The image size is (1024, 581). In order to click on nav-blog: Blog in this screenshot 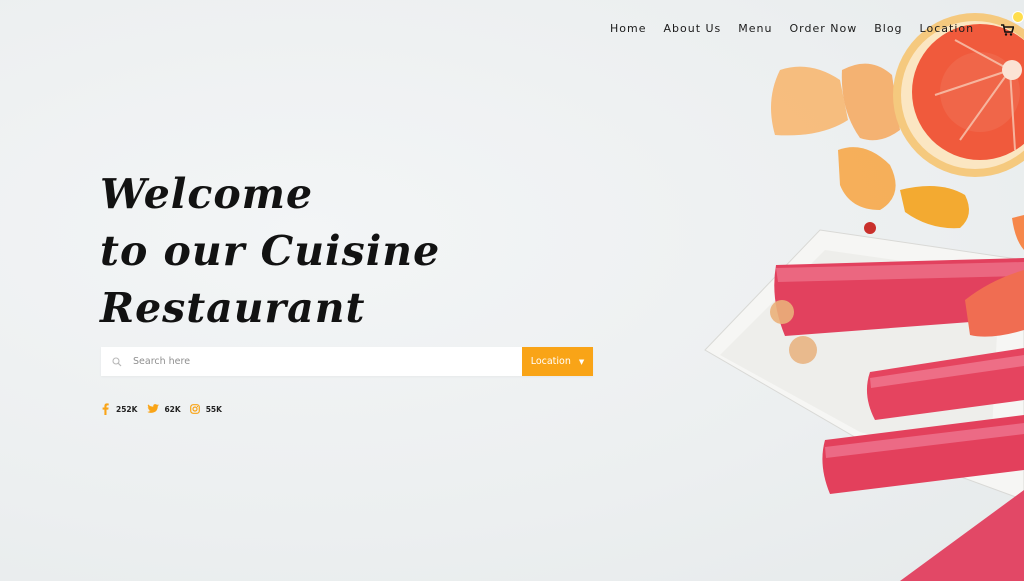, I will do `click(888, 28)`.